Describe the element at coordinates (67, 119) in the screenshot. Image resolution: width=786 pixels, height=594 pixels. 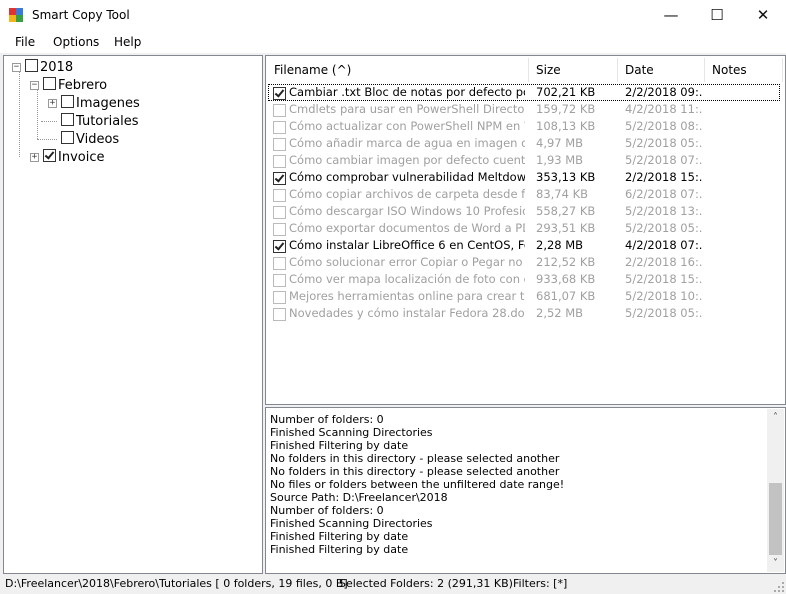
I see `checkbox-tutoriales` at that location.